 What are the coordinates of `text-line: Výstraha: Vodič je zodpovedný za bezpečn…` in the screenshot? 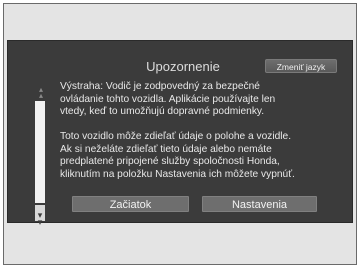 It's located at (160, 86).